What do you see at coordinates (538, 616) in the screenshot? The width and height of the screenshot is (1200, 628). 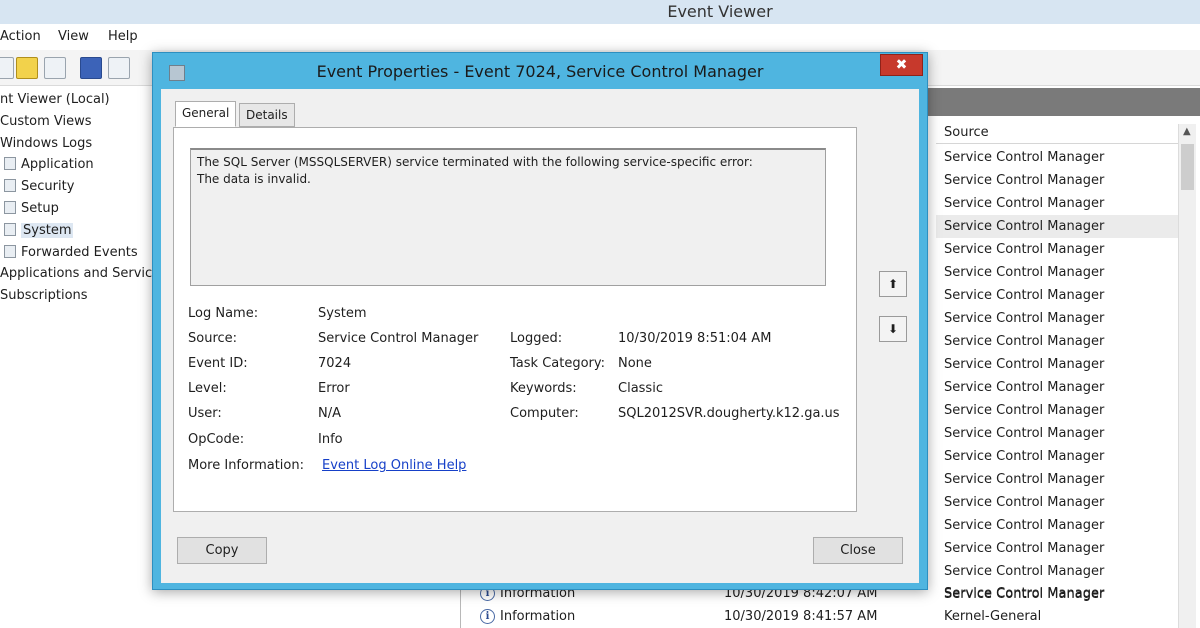 I see `event-level: Information` at bounding box center [538, 616].